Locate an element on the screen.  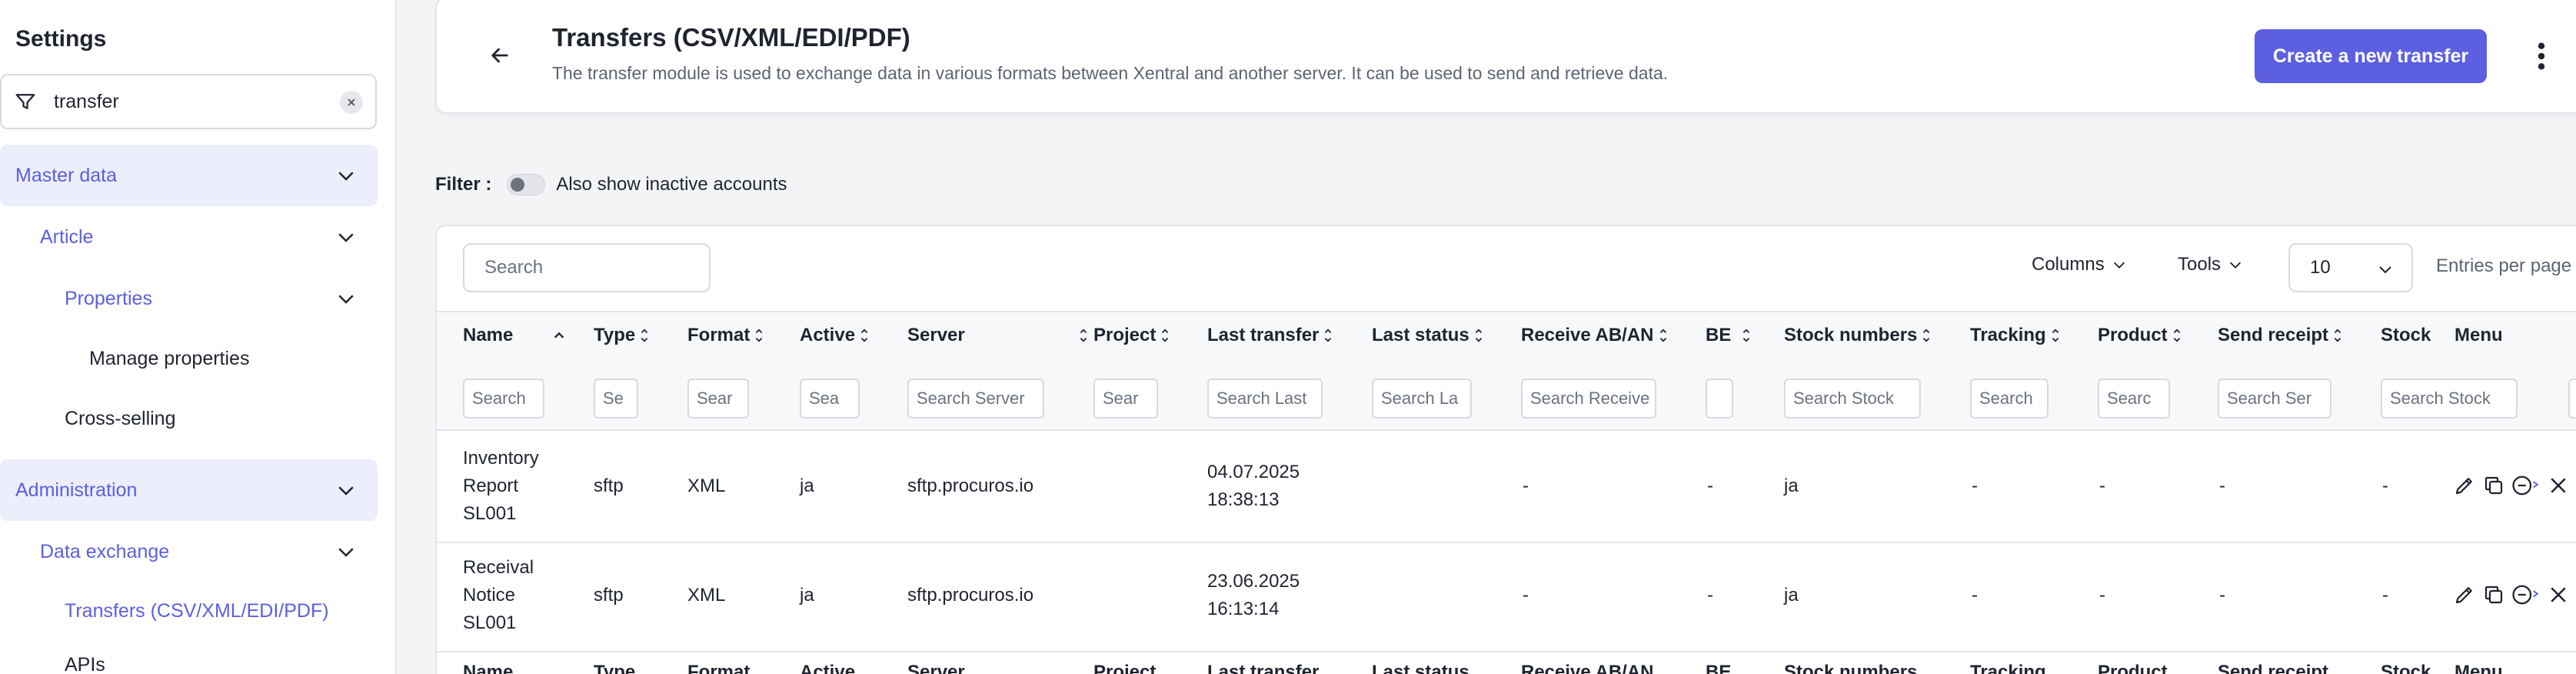
column-header-last-transfer: Last transfer is located at coordinates (1270, 335).